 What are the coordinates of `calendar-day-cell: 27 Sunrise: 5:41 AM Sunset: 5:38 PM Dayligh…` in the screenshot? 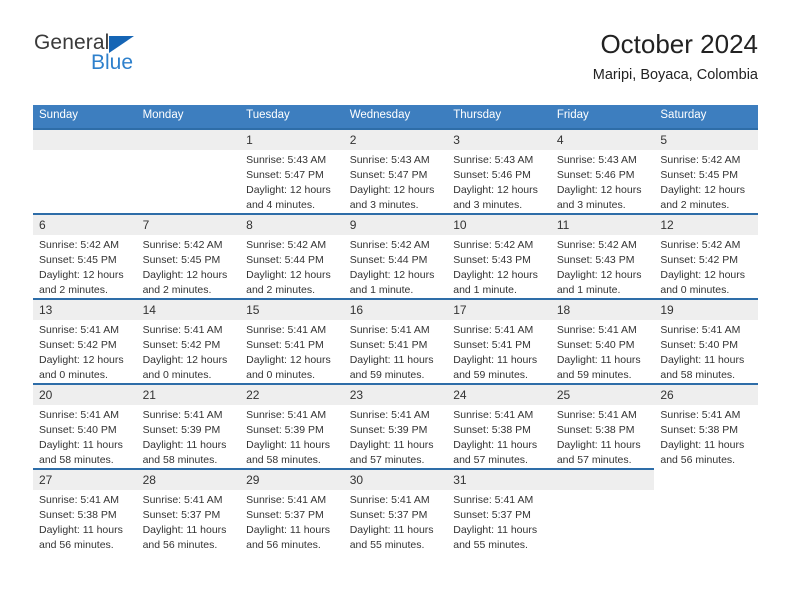 It's located at (85, 510).